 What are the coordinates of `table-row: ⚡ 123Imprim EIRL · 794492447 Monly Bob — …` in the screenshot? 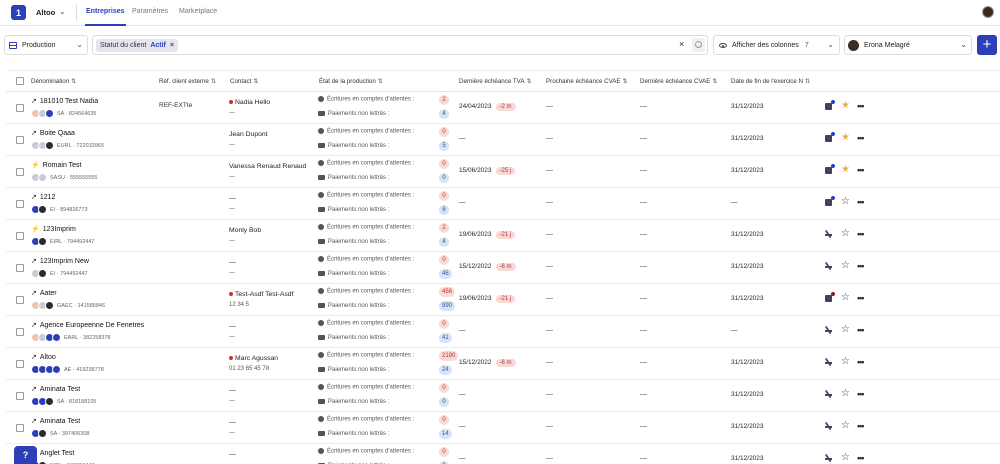 It's located at (503, 236).